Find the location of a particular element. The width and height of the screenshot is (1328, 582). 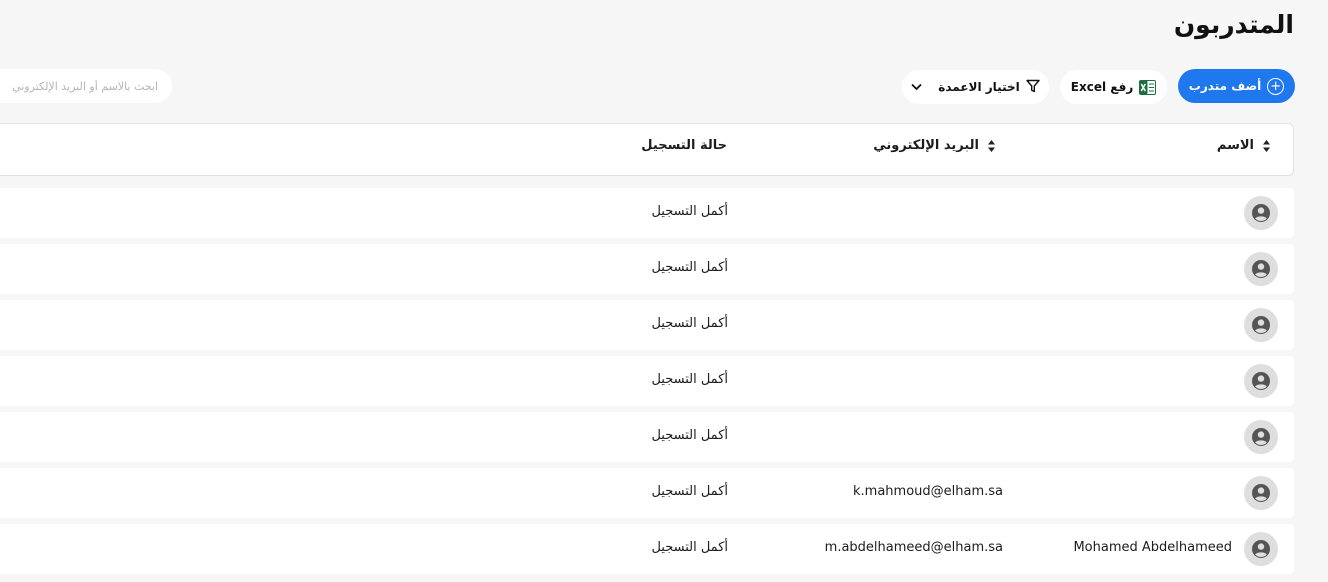

choose-columns-button: اختيار الاعمدة is located at coordinates (975, 87).